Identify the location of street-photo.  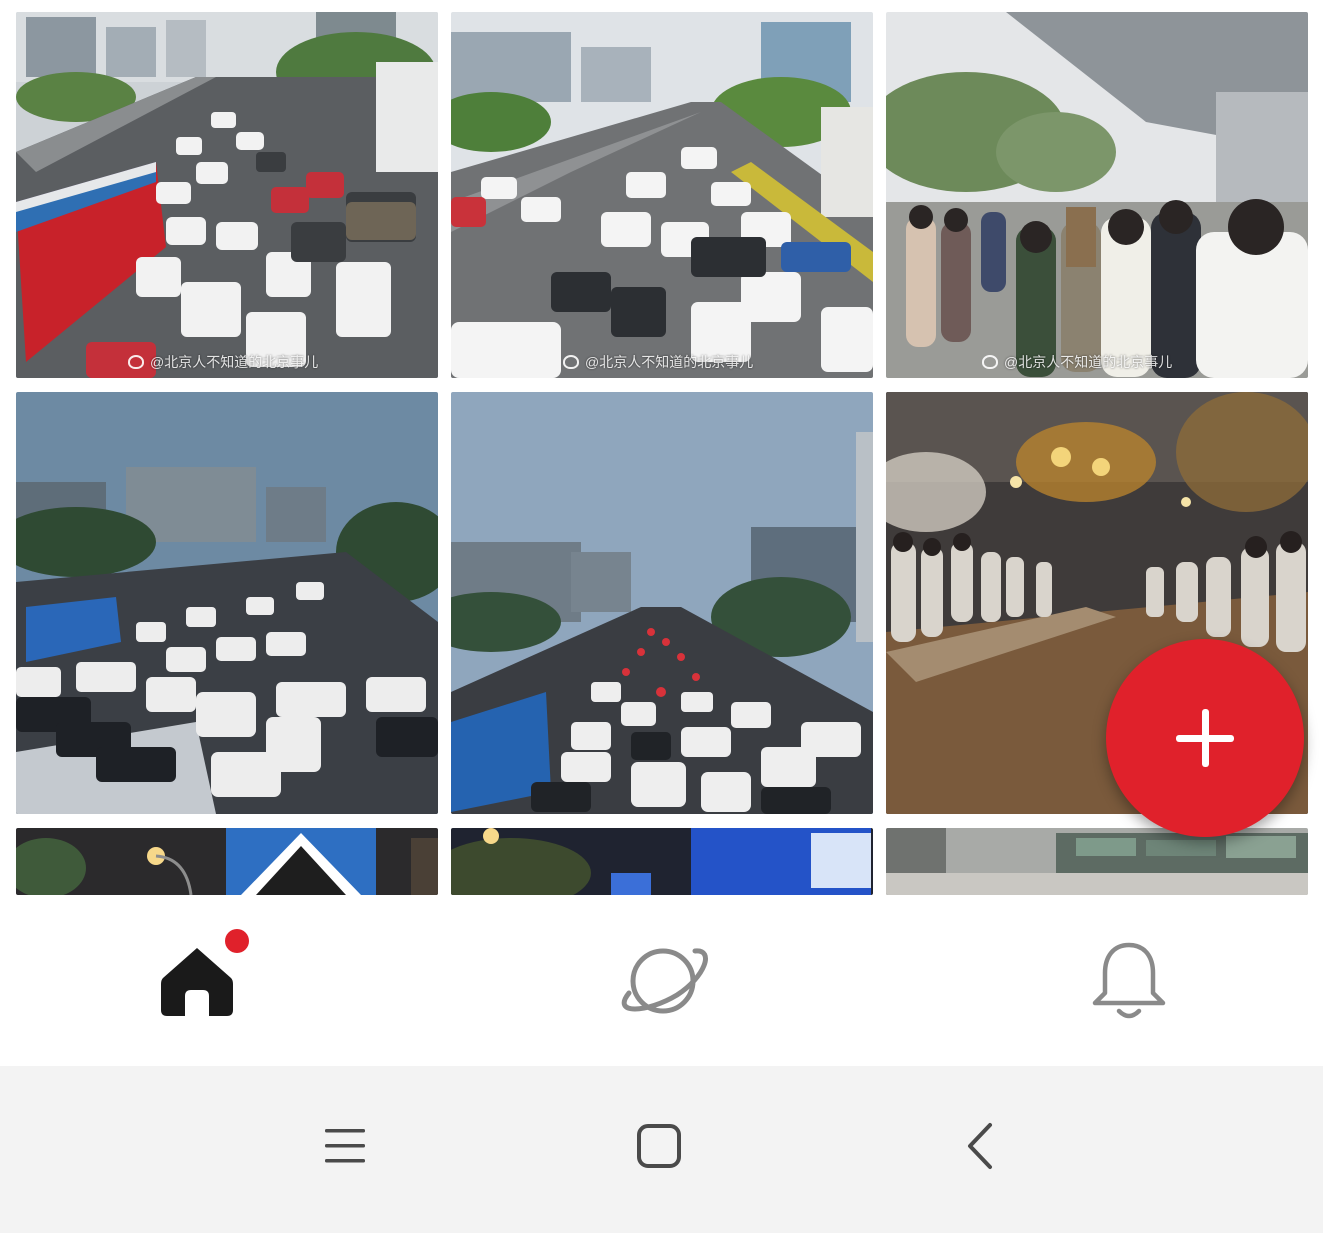
(1097, 861).